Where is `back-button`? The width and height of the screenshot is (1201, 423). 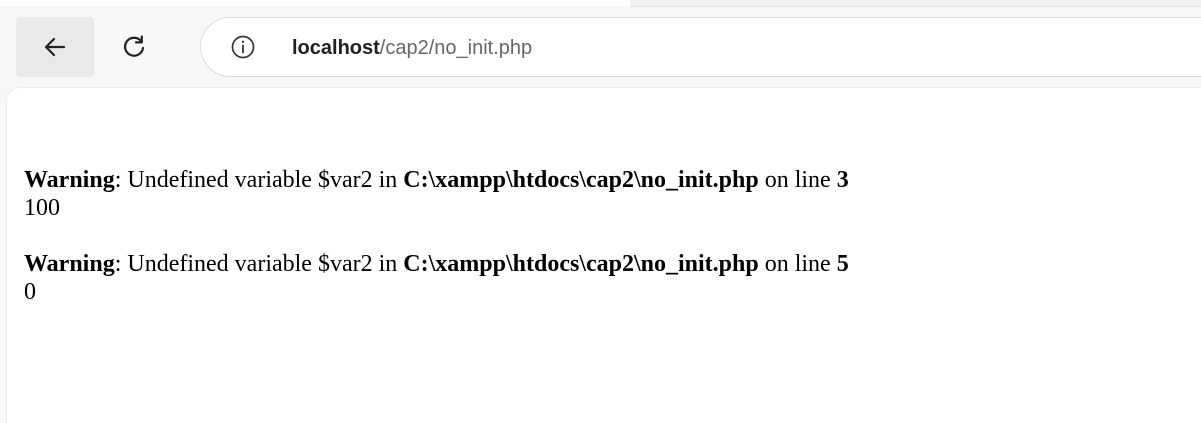 back-button is located at coordinates (55, 47).